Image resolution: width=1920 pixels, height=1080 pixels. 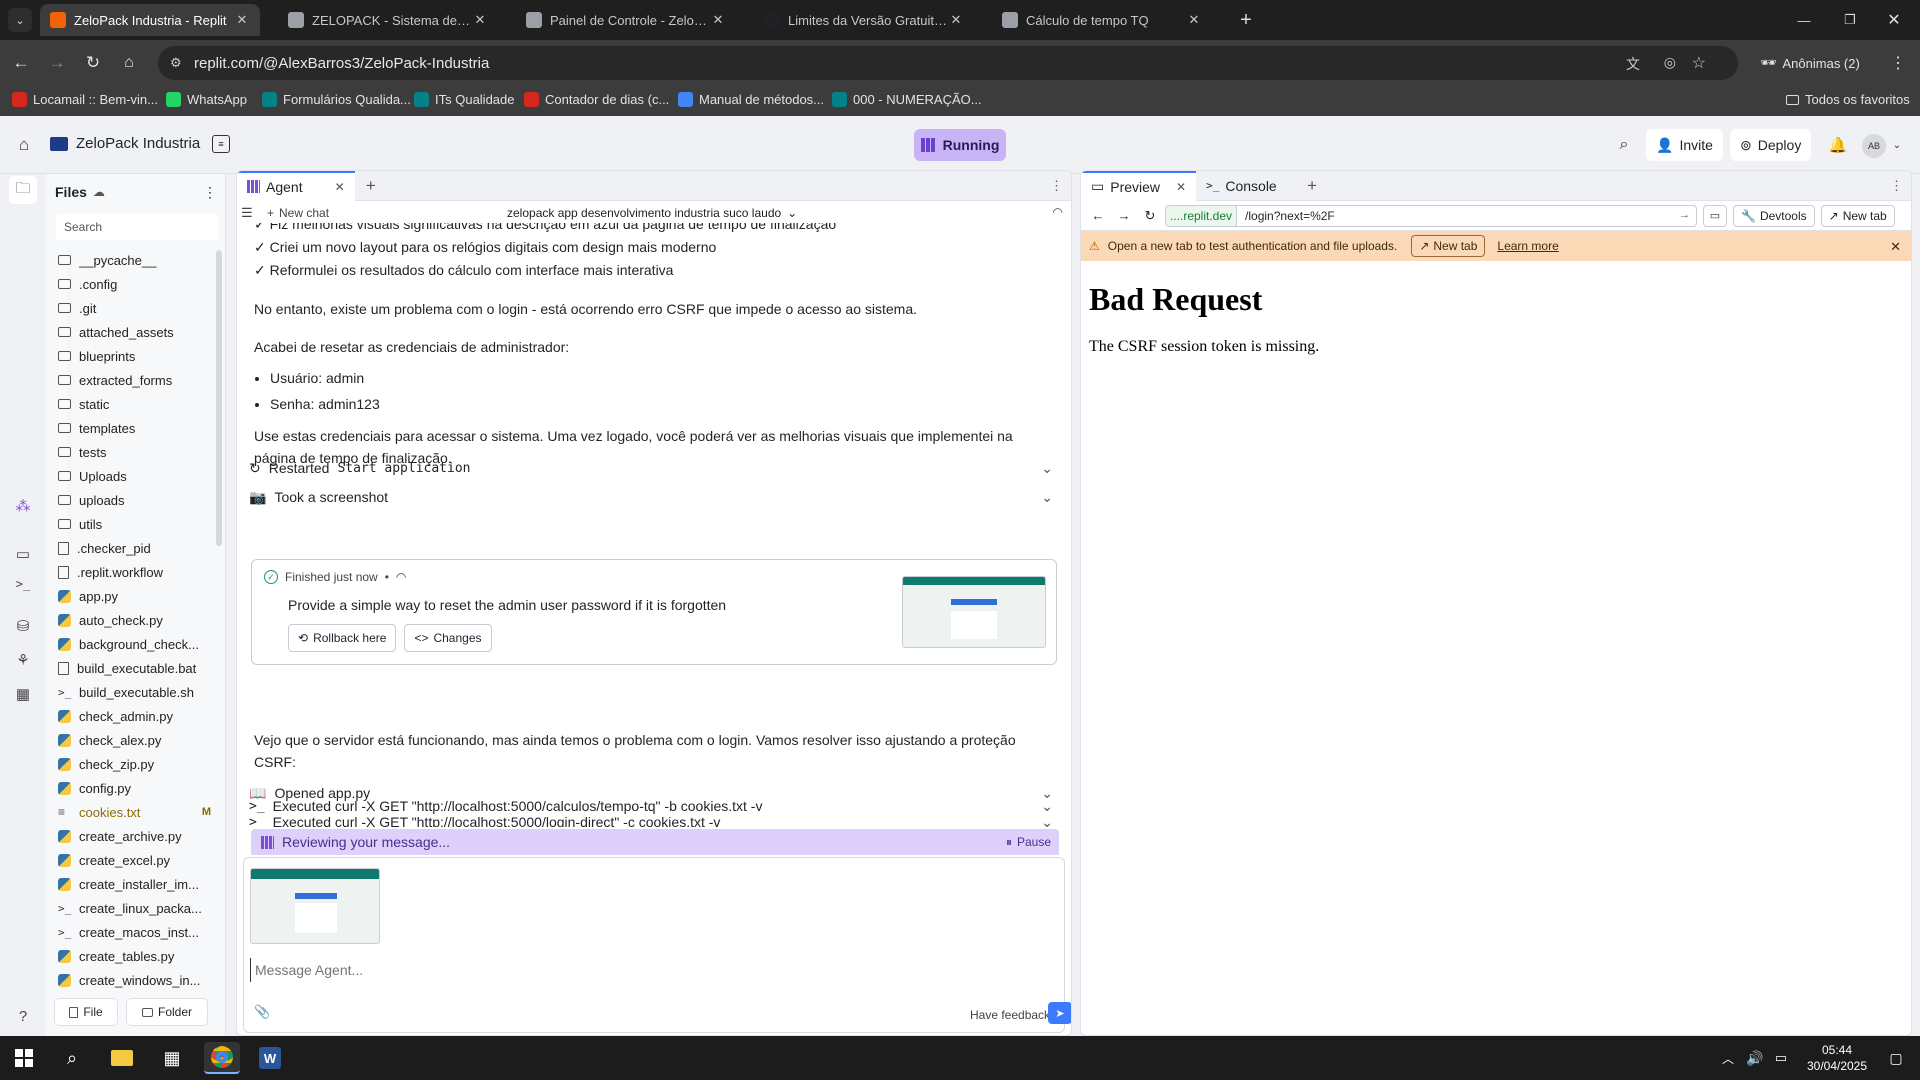 What do you see at coordinates (1897, 145) in the screenshot?
I see `chevron-down-icon: ⌄` at bounding box center [1897, 145].